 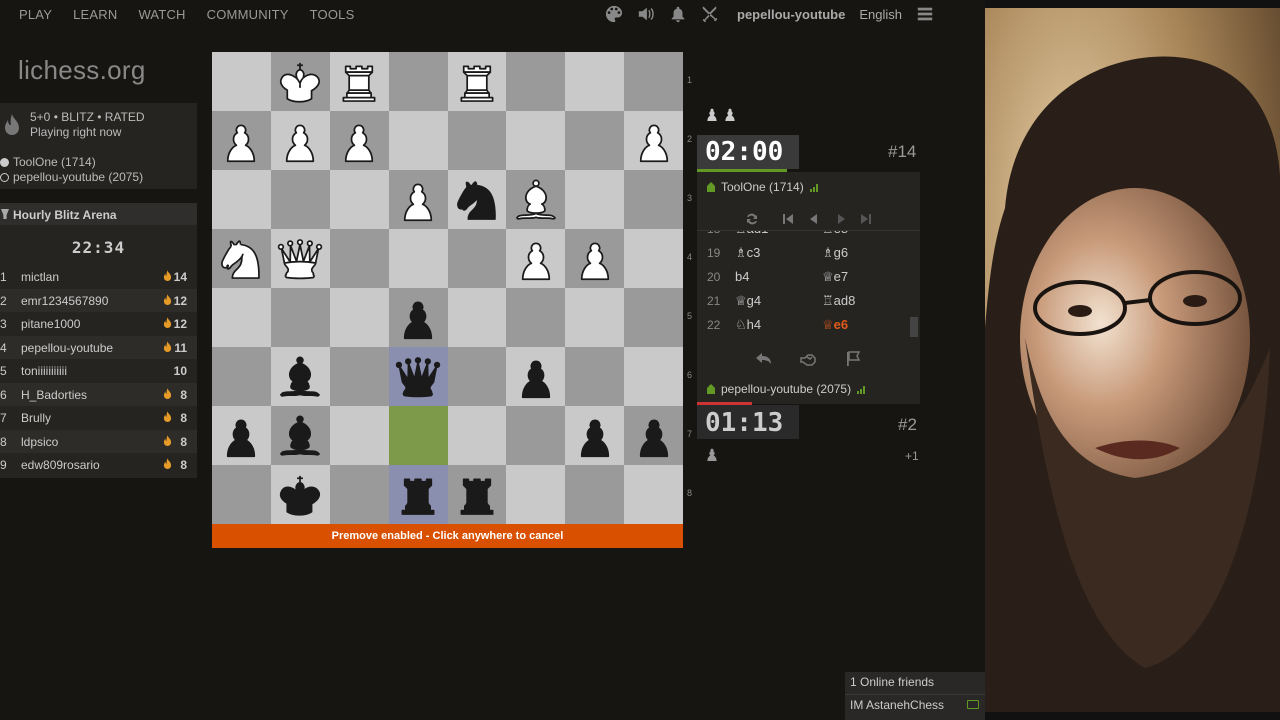 What do you see at coordinates (973, 704) in the screenshot?
I see `tv-icon` at bounding box center [973, 704].